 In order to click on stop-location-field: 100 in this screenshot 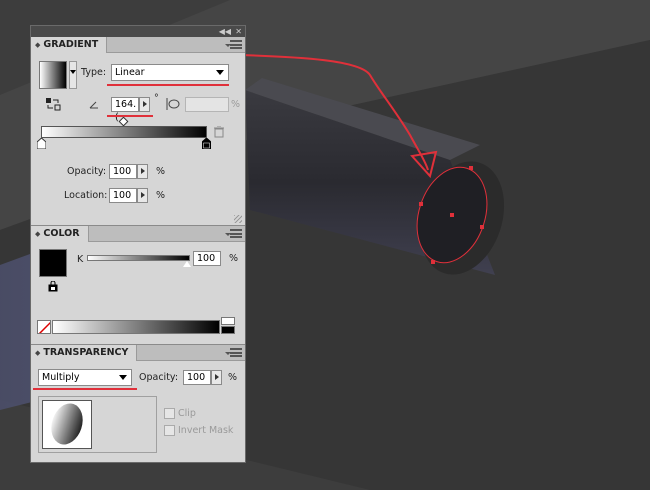, I will do `click(123, 195)`.